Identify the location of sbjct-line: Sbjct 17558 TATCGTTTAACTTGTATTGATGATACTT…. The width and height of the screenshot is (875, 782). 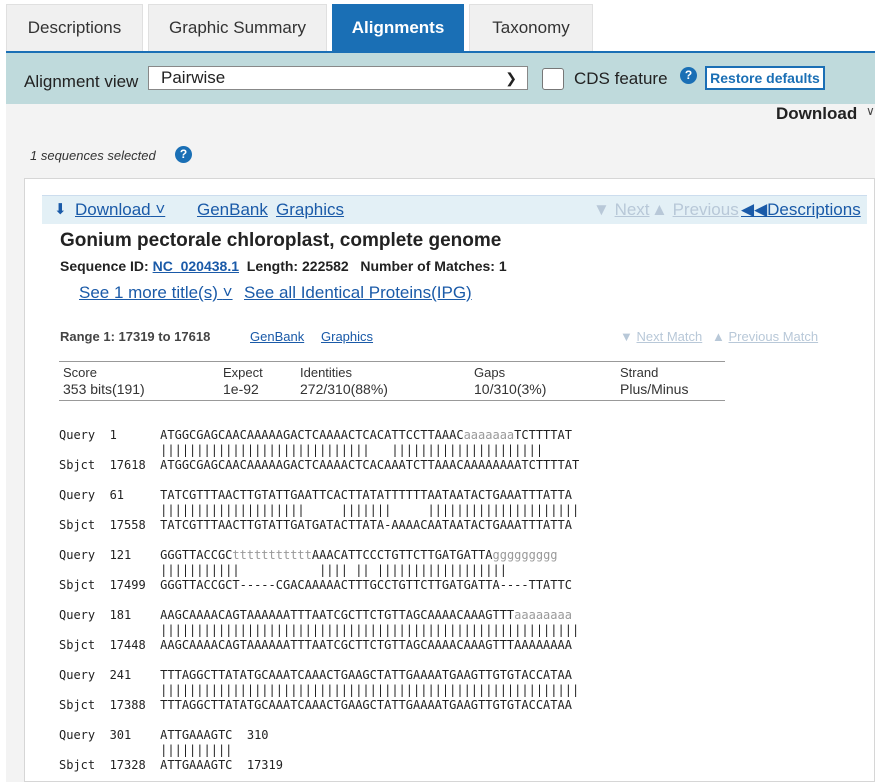
(315, 525).